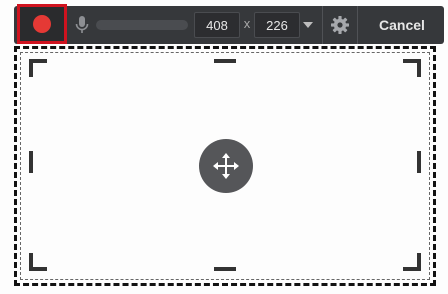  What do you see at coordinates (225, 269) in the screenshot?
I see `resize-handle-bottom` at bounding box center [225, 269].